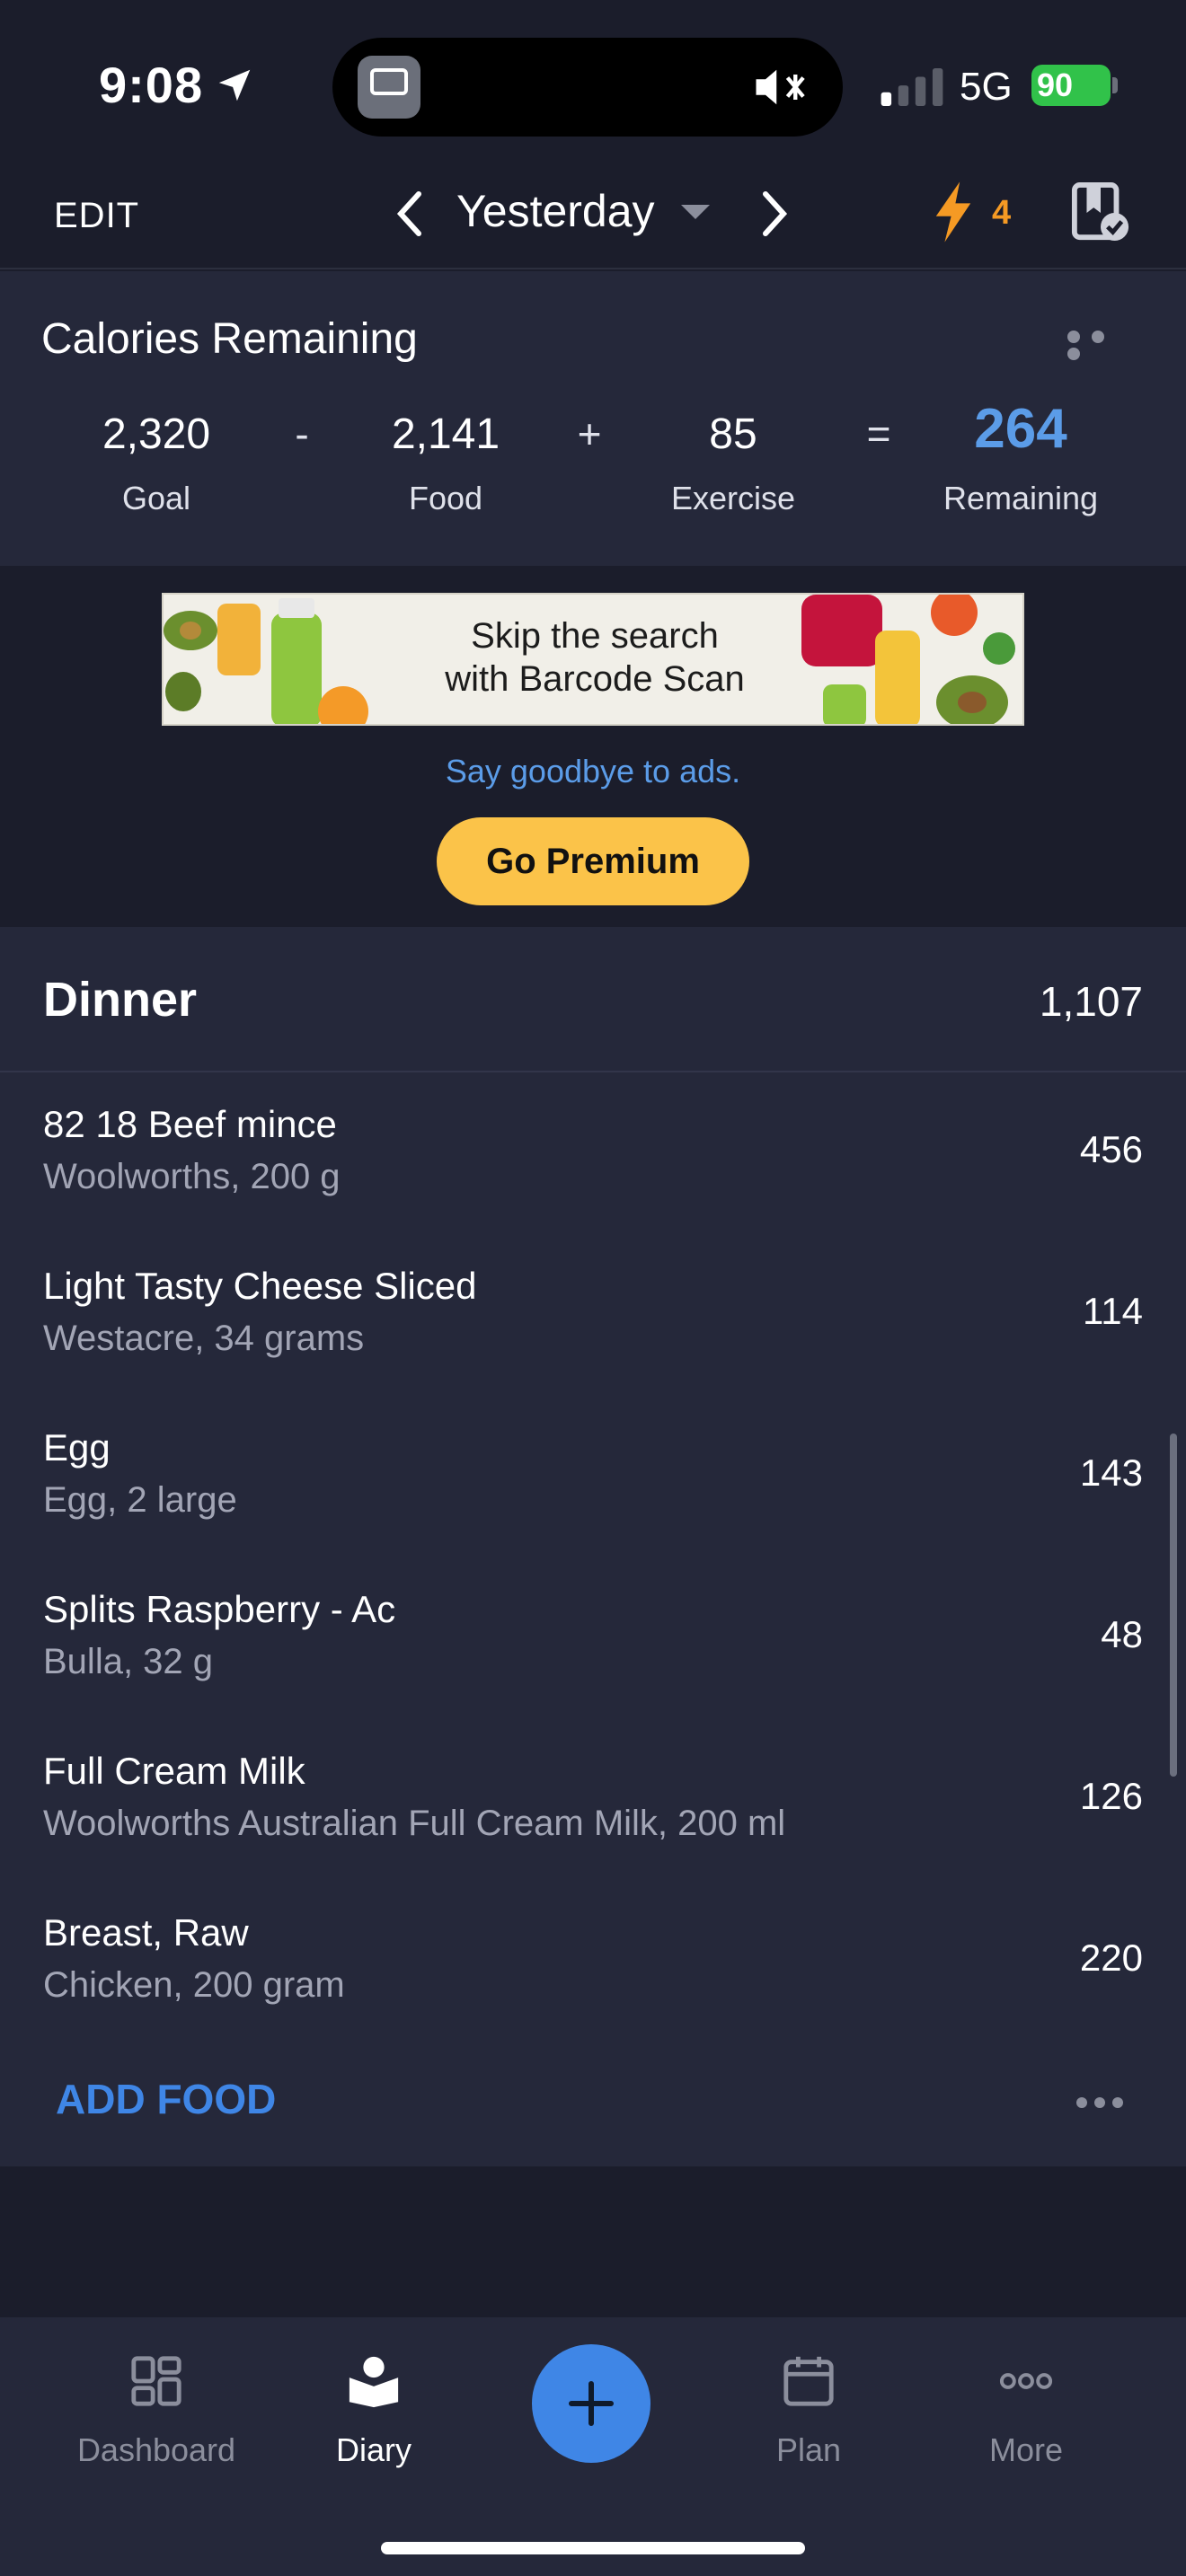  I want to click on food-name: Full Cream Milk, so click(174, 1771).